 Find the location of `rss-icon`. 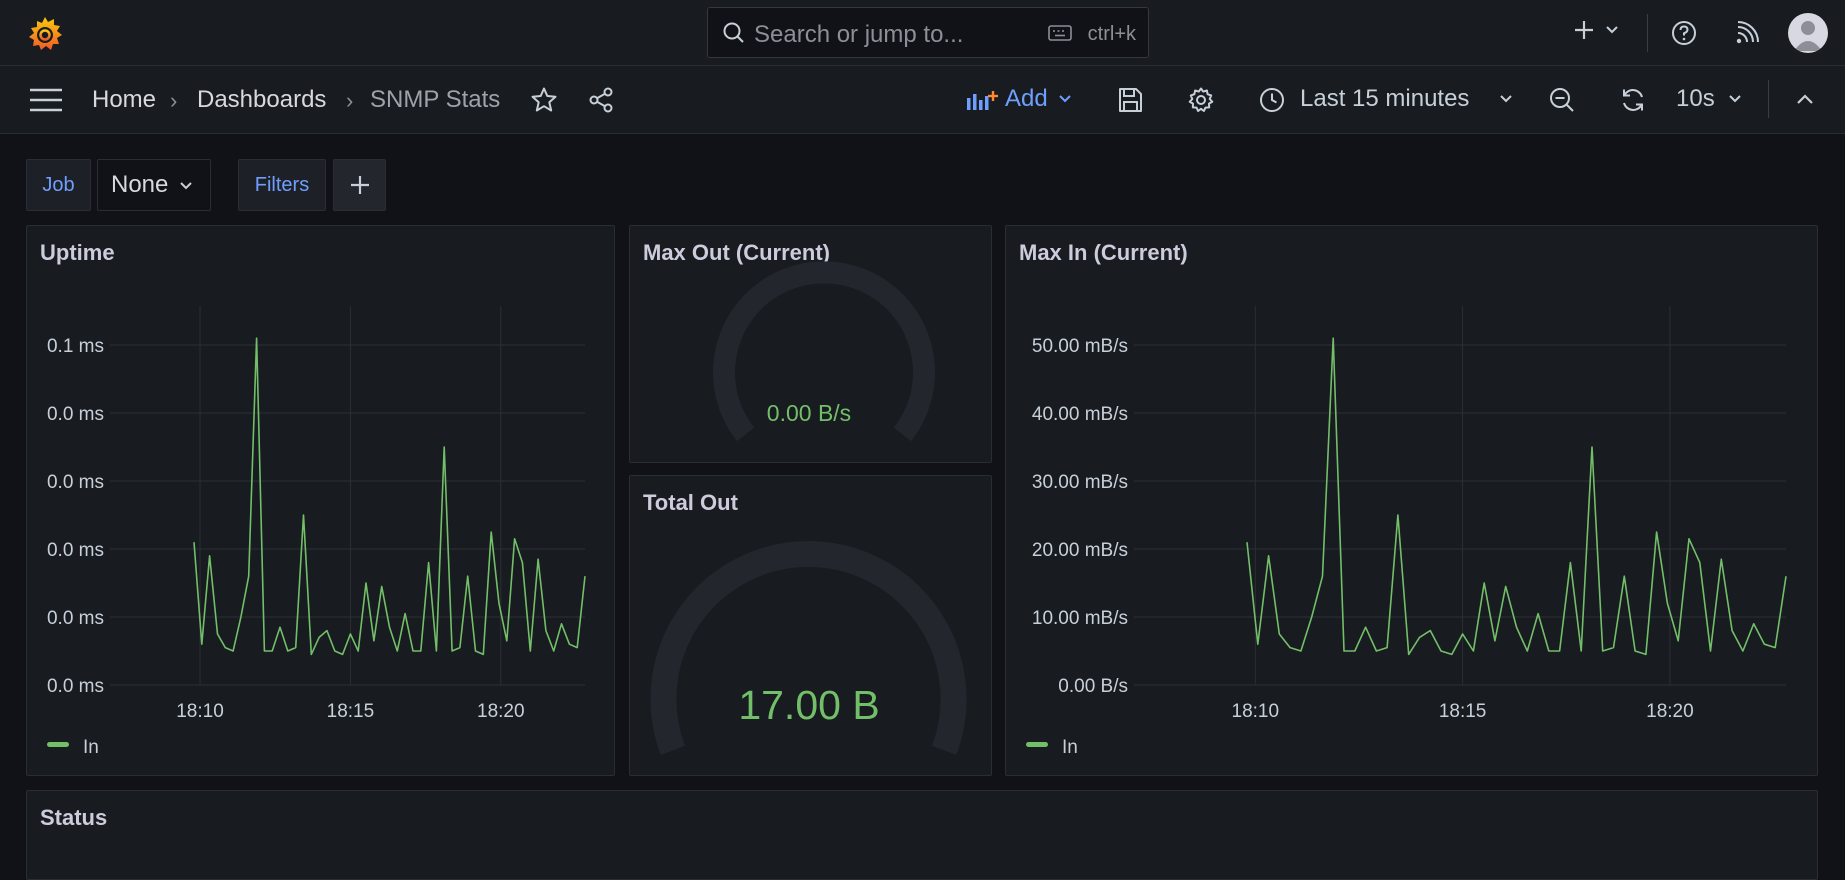

rss-icon is located at coordinates (1747, 33).